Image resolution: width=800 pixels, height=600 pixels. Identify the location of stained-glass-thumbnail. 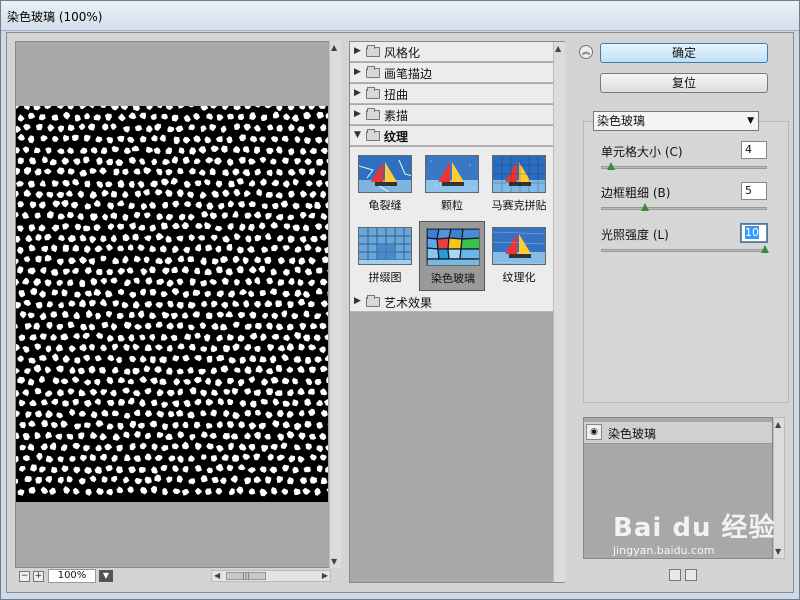
(453, 247).